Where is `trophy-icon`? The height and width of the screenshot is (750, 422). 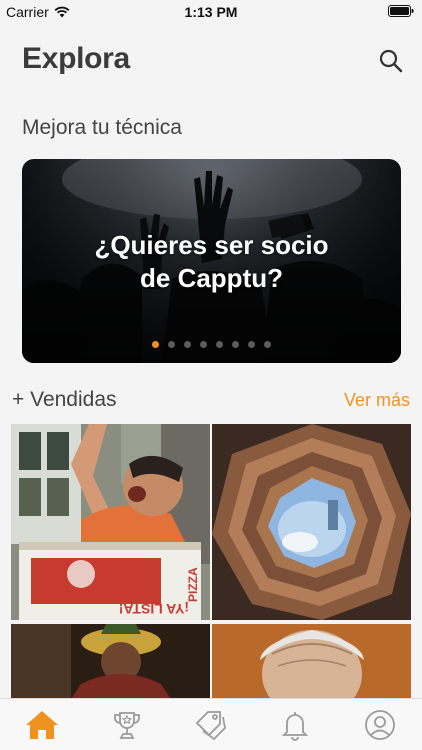 trophy-icon is located at coordinates (126, 725).